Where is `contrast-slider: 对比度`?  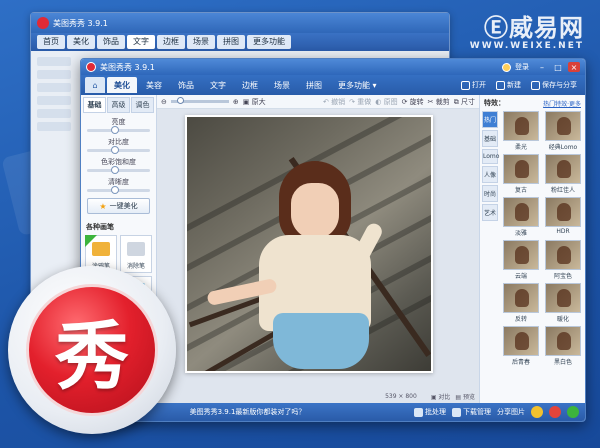
contrast-slider: 对比度 is located at coordinates (118, 145).